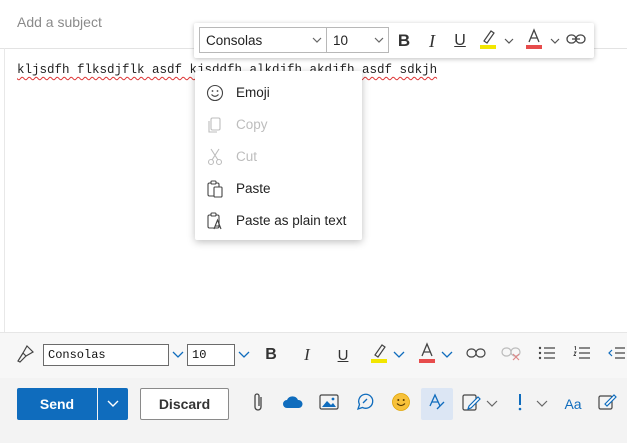 This screenshot has width=627, height=443. What do you see at coordinates (215, 125) in the screenshot?
I see `copy-icon` at bounding box center [215, 125].